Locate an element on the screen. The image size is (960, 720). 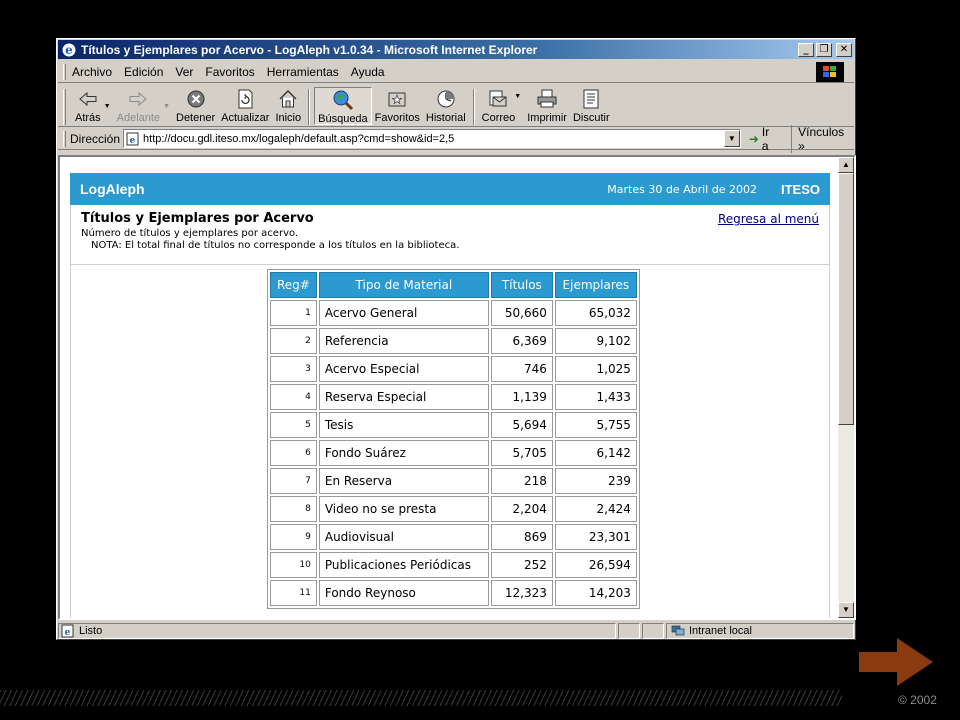
forward-button: Adelante is located at coordinates (138, 106).